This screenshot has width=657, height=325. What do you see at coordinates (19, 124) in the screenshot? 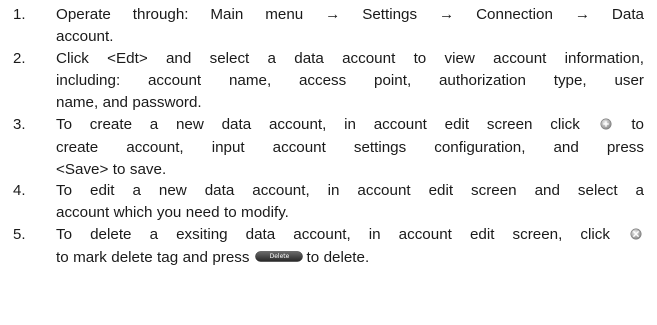
I see `step-number: 3.` at bounding box center [19, 124].